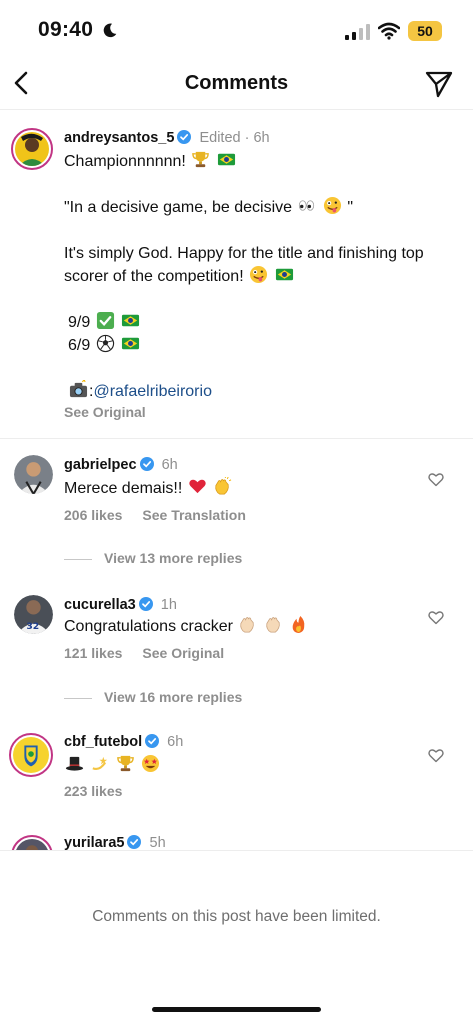  What do you see at coordinates (79, 322) in the screenshot?
I see `comment-line-5: 9/9` at bounding box center [79, 322].